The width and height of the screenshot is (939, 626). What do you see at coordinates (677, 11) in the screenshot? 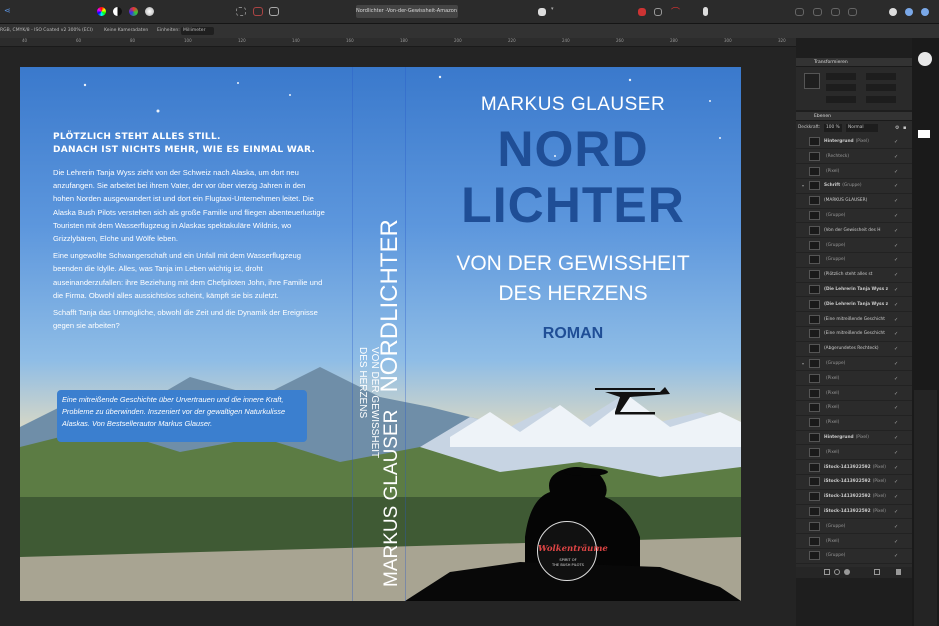
I see `magnet-icon: ⌒` at bounding box center [677, 11].